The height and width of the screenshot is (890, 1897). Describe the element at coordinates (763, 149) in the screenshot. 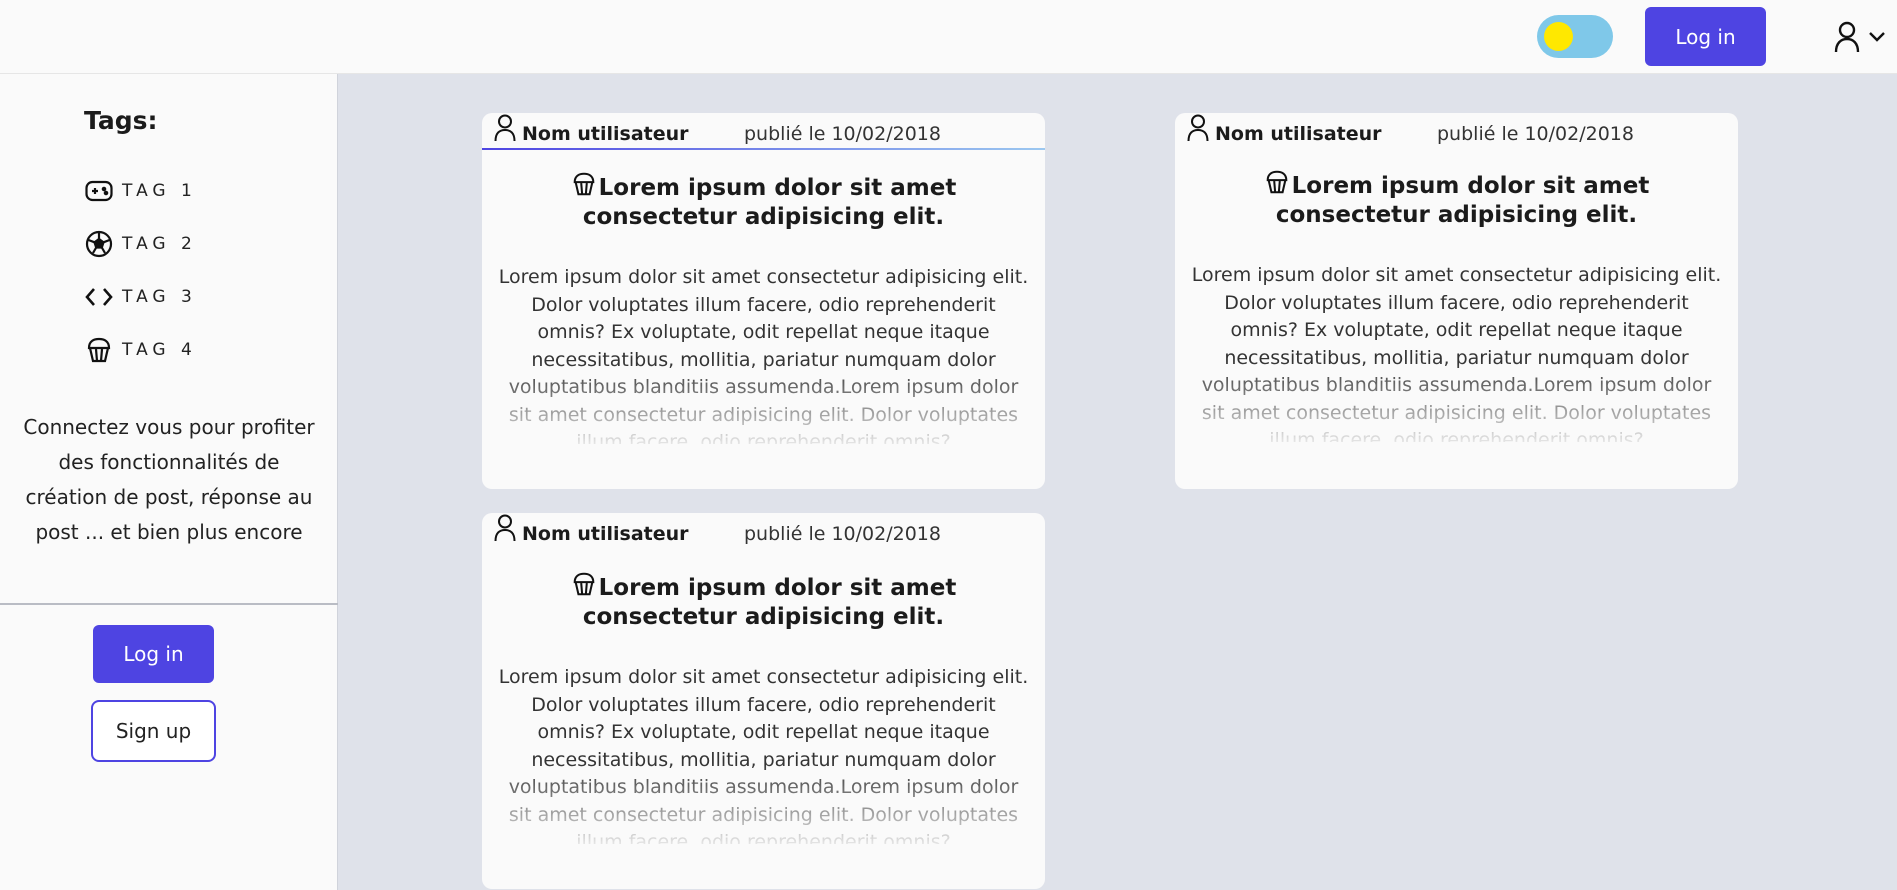

I see `post-header-underline` at that location.